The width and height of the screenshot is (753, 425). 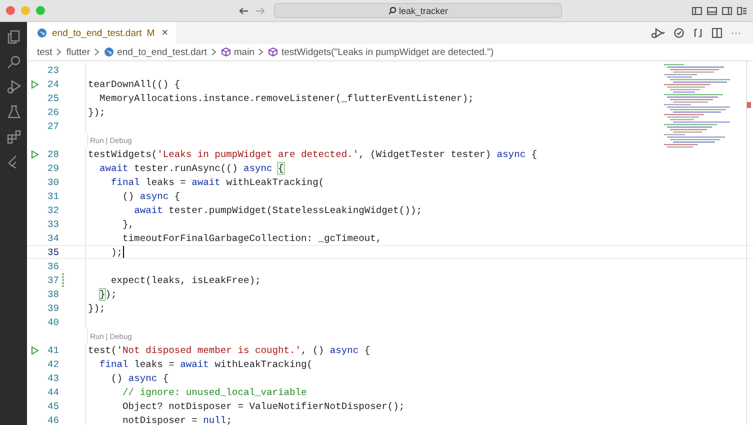 I want to click on back-arrow-icon, so click(x=244, y=10).